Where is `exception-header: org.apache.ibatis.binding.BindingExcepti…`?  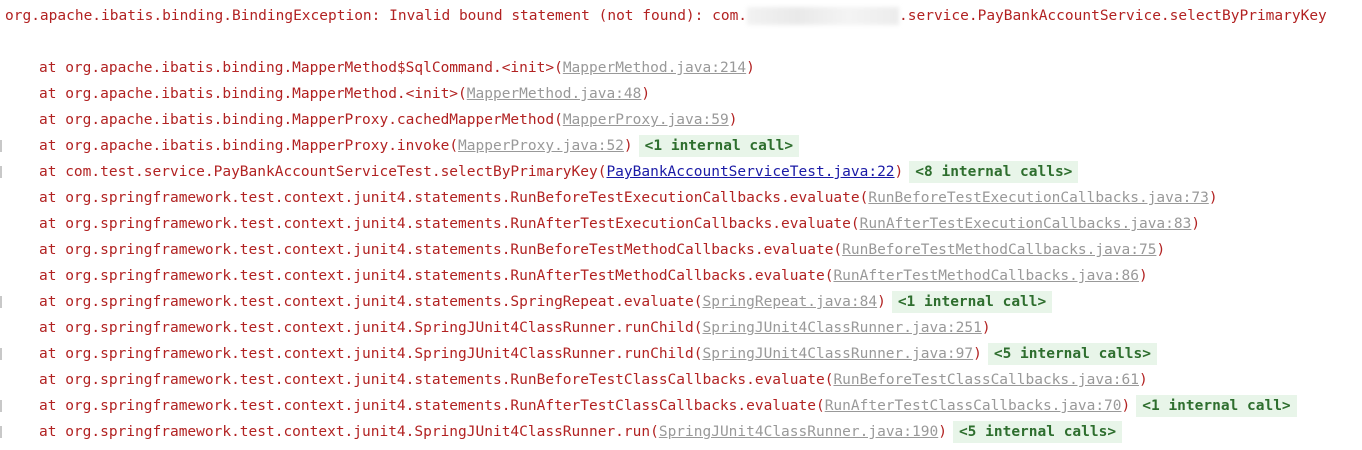
exception-header: org.apache.ibatis.binding.BindingExcepti… is located at coordinates (683, 16).